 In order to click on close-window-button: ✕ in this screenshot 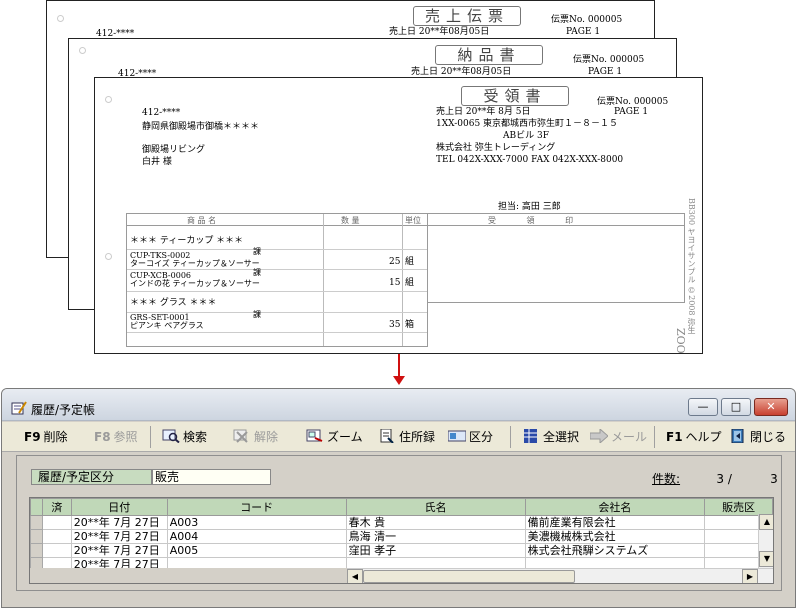, I will do `click(771, 407)`.